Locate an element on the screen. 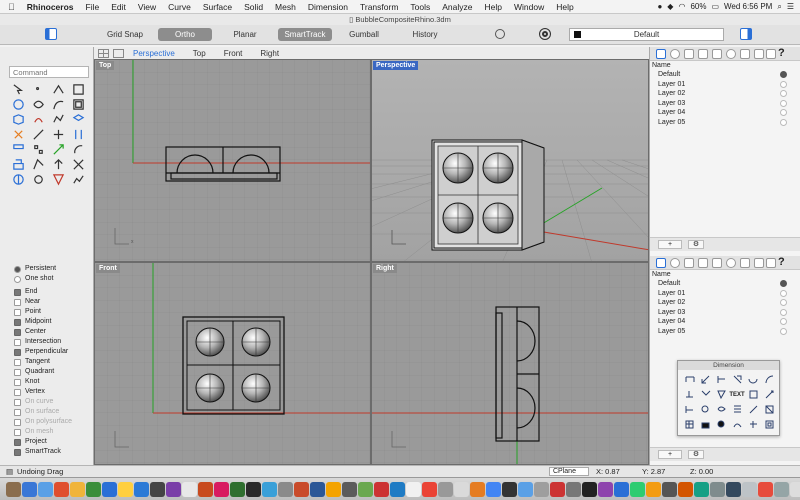 The image size is (800, 500). tab-perspective: Perspective is located at coordinates (154, 53).